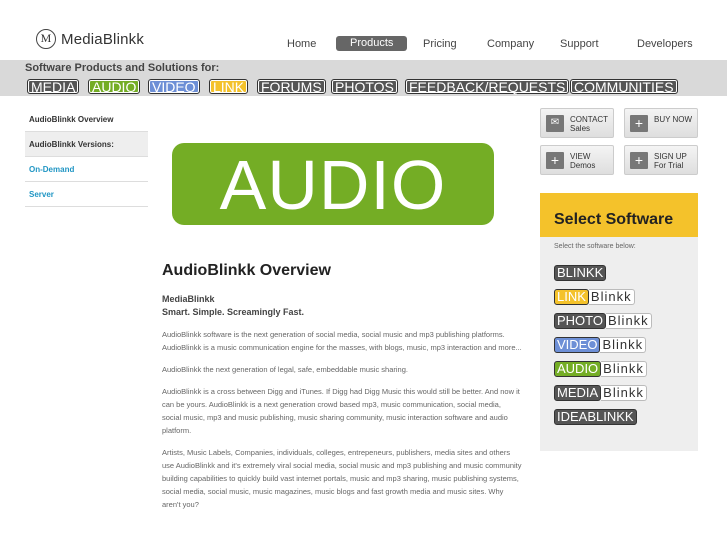 This screenshot has height=545, width=727. Describe the element at coordinates (301, 44) in the screenshot. I see `nav-home: Home` at that location.